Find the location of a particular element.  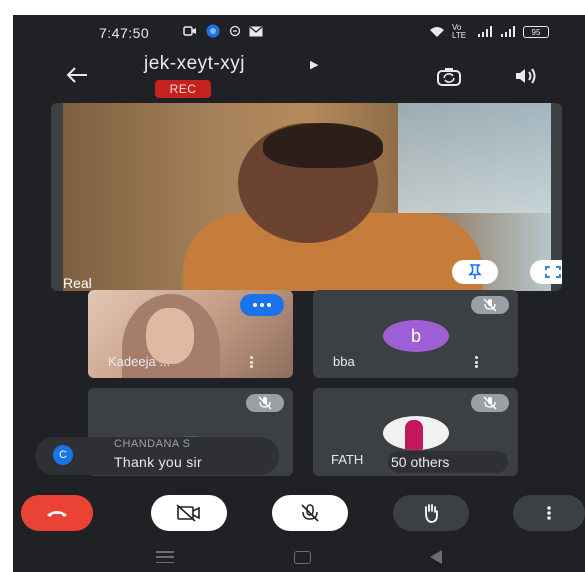

meet-notification-icon is located at coordinates (189, 31).